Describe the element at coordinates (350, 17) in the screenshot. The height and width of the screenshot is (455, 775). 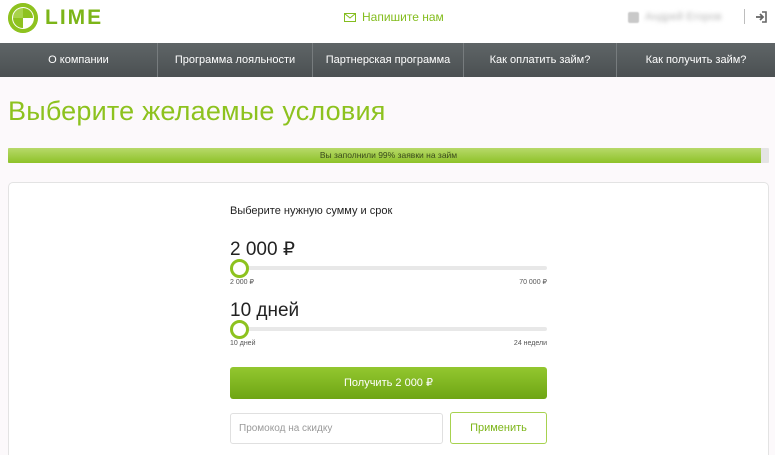
I see `envelope-icon` at that location.